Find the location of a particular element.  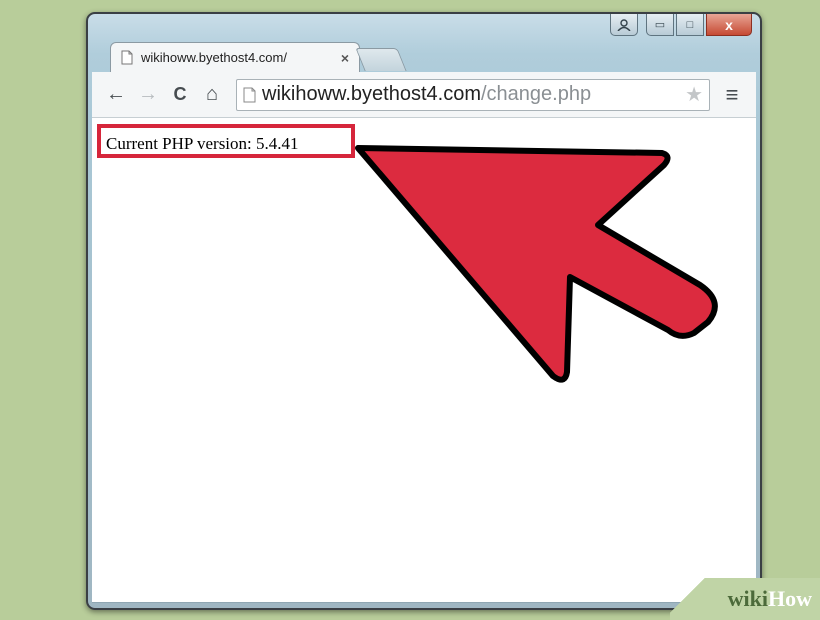

reload-icon: C is located at coordinates (180, 94).